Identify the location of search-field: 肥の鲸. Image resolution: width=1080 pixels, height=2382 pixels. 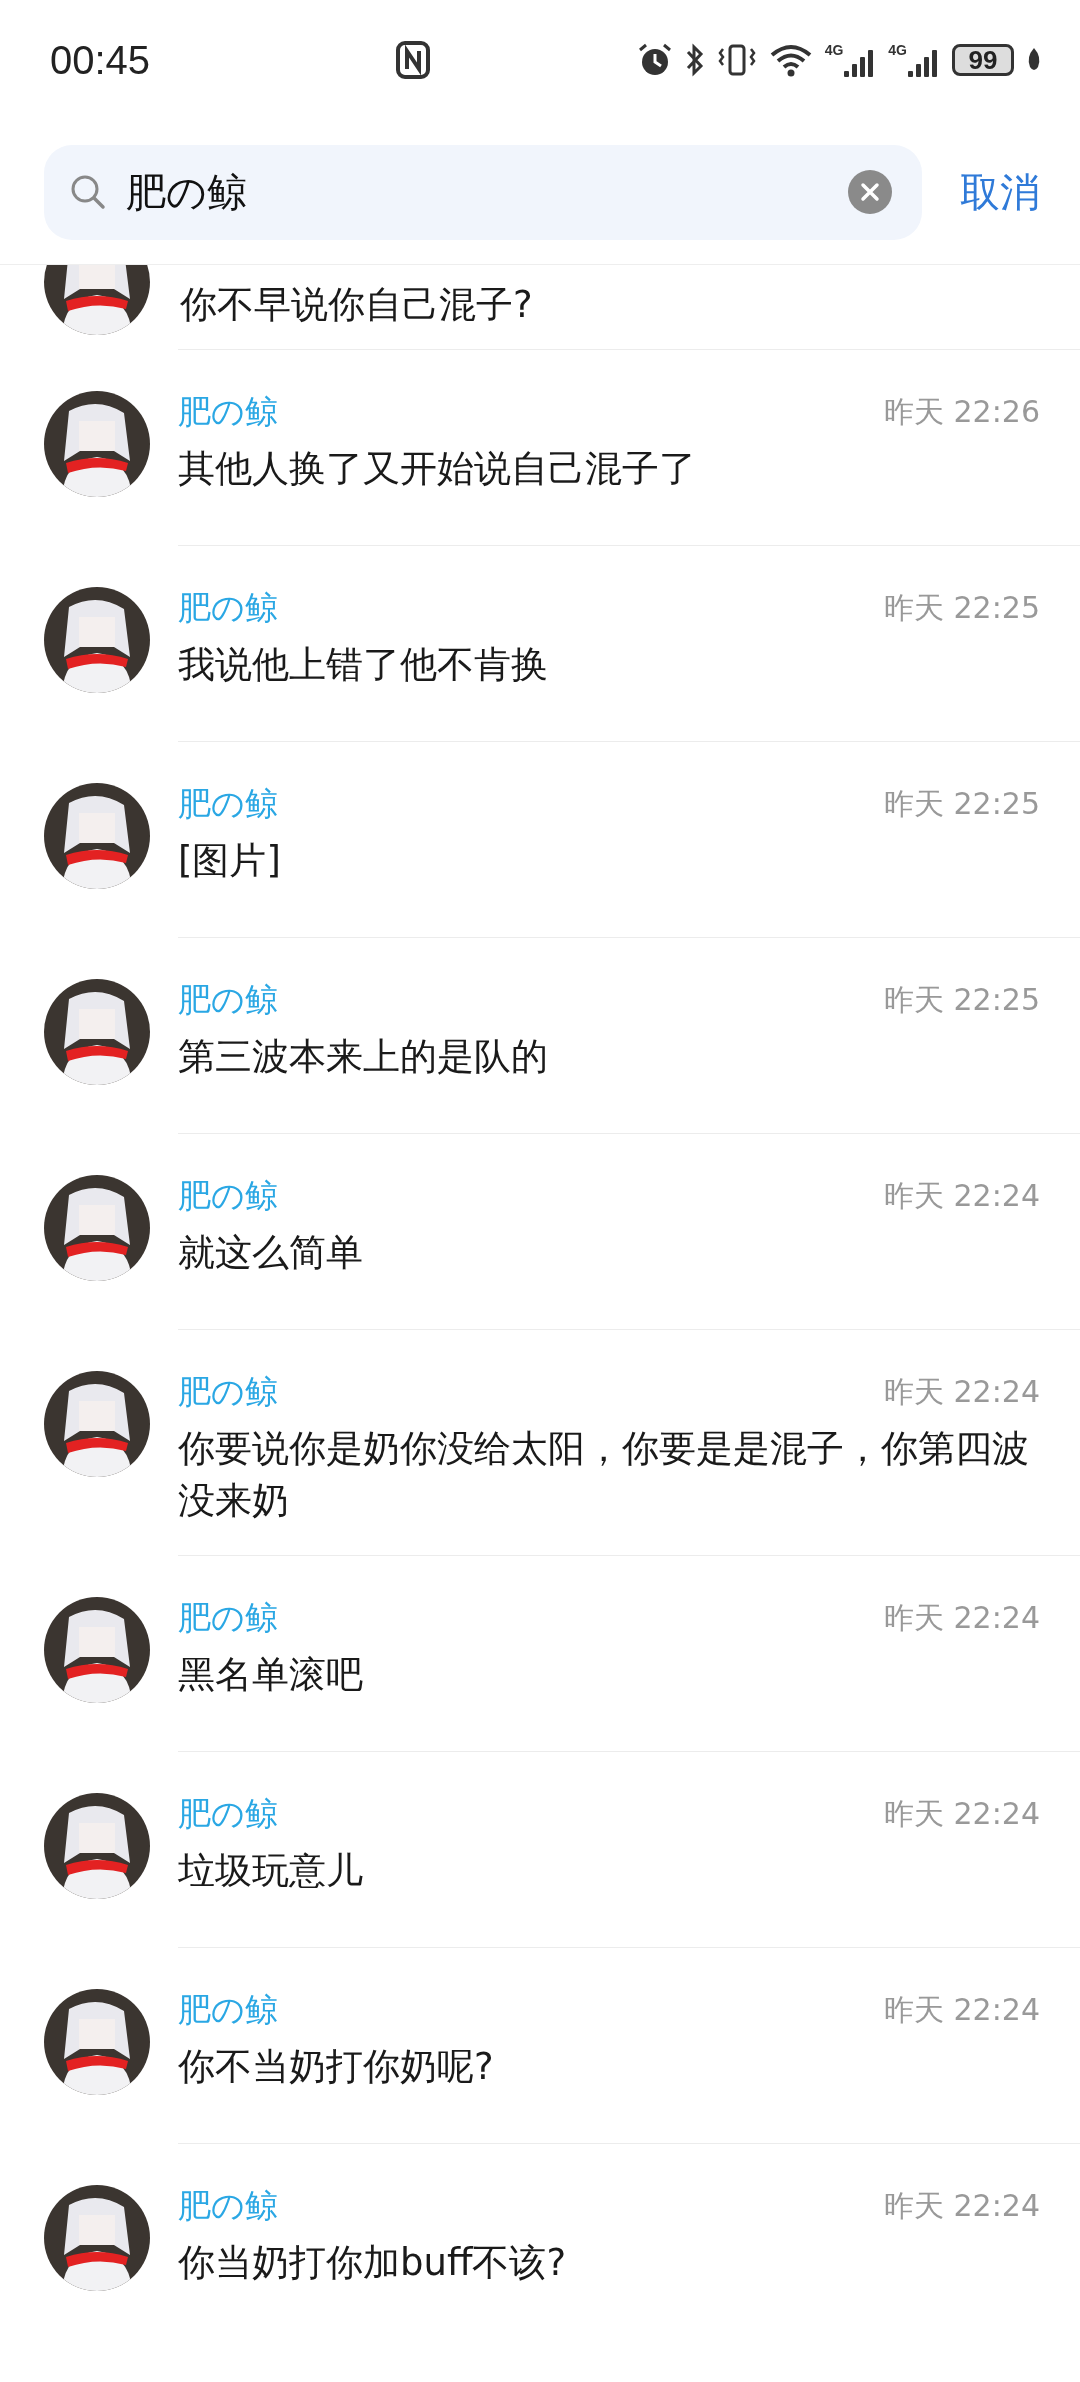
(483, 192).